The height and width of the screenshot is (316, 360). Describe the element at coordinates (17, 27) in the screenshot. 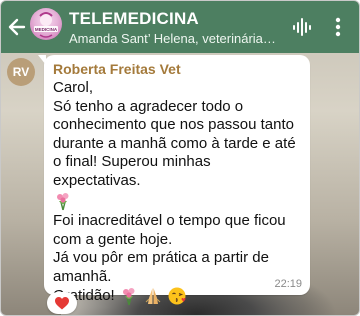

I see `back-arrow-icon` at that location.